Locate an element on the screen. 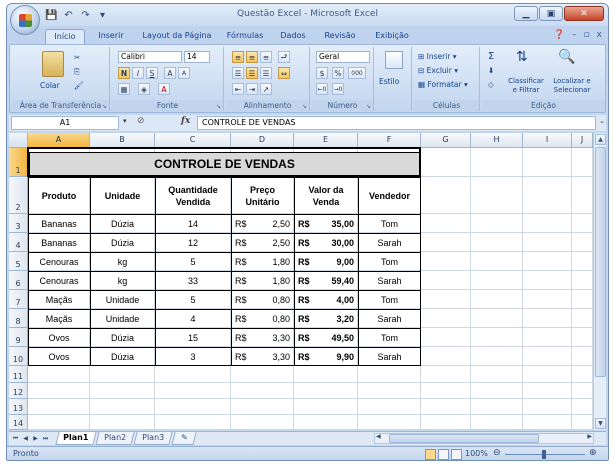 The height and width of the screenshot is (467, 614). sheet-tab-plan1: Plan1 is located at coordinates (76, 438).